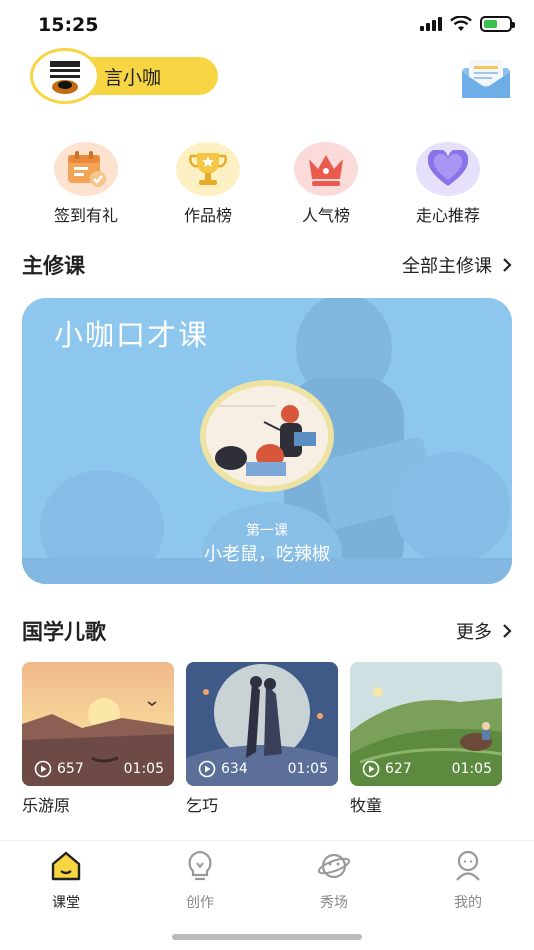 This screenshot has height=950, width=534. I want to click on status-bar: 15:25, so click(267, 23).